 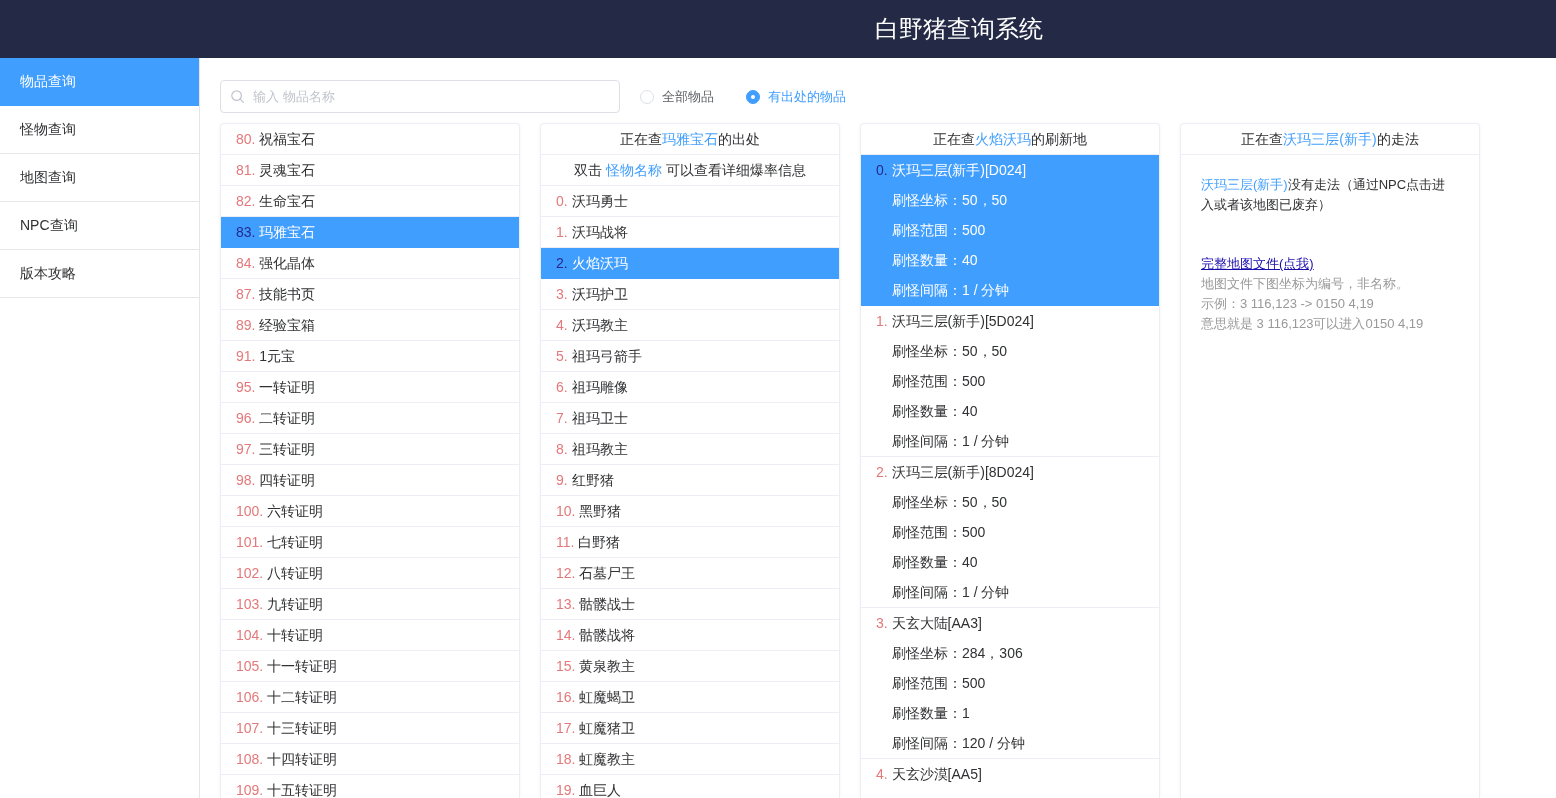 I want to click on sidebar-item: 怪物查询, so click(x=99, y=130).